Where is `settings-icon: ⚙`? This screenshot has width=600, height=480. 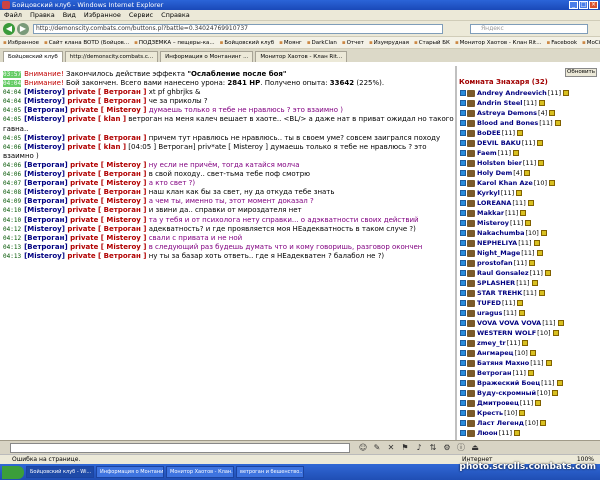 settings-icon: ⚙ is located at coordinates (447, 447).